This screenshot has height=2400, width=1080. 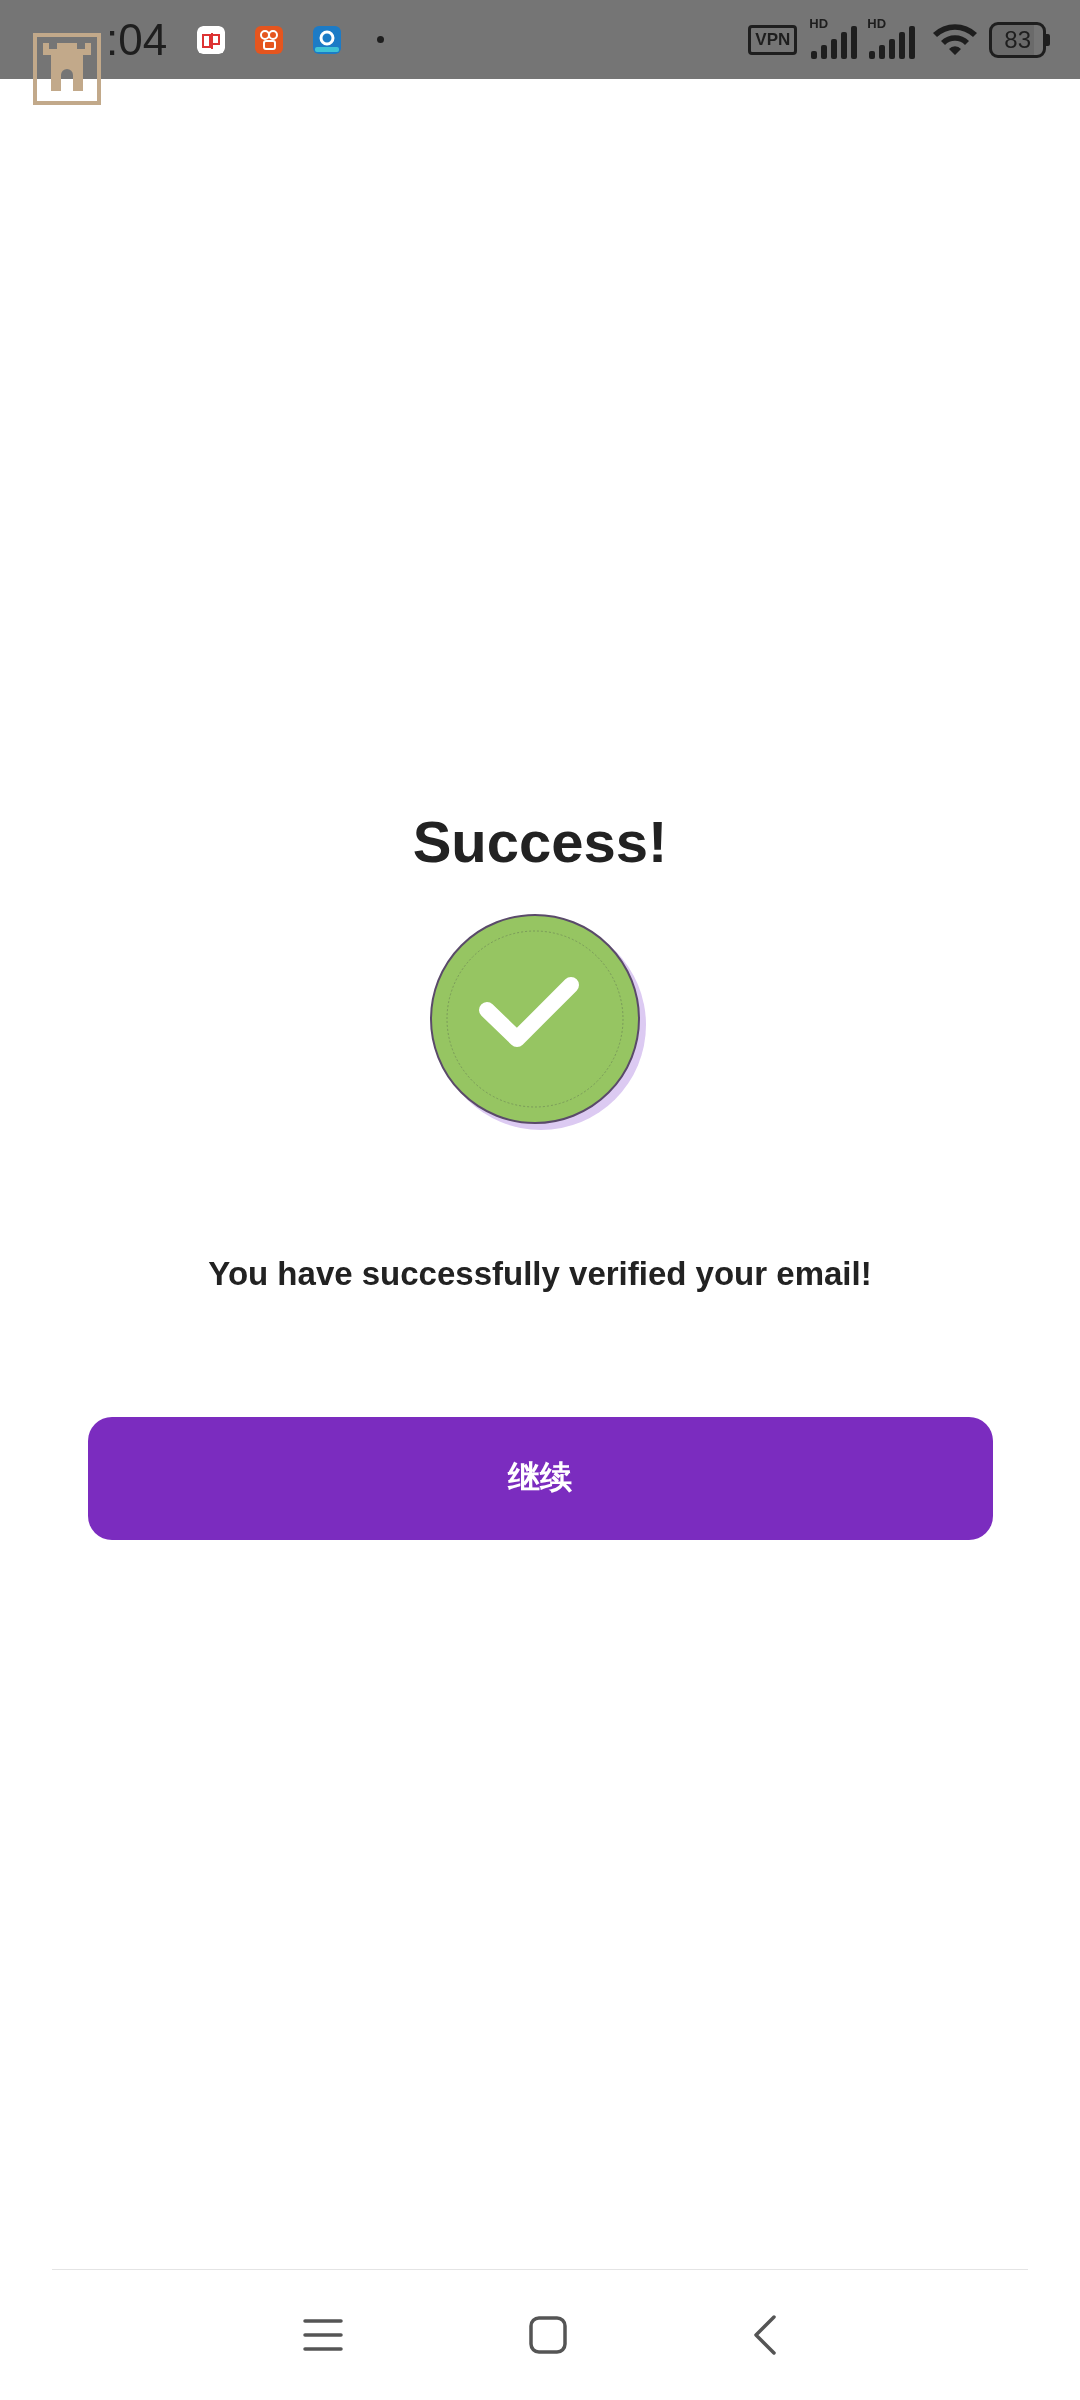 I want to click on notification-dot, so click(x=381, y=39).